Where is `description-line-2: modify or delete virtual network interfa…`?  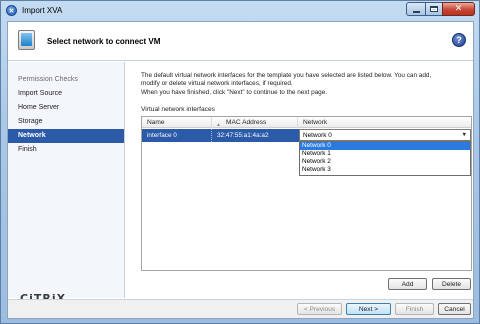 description-line-2: modify or delete virtual network interfa… is located at coordinates (217, 84).